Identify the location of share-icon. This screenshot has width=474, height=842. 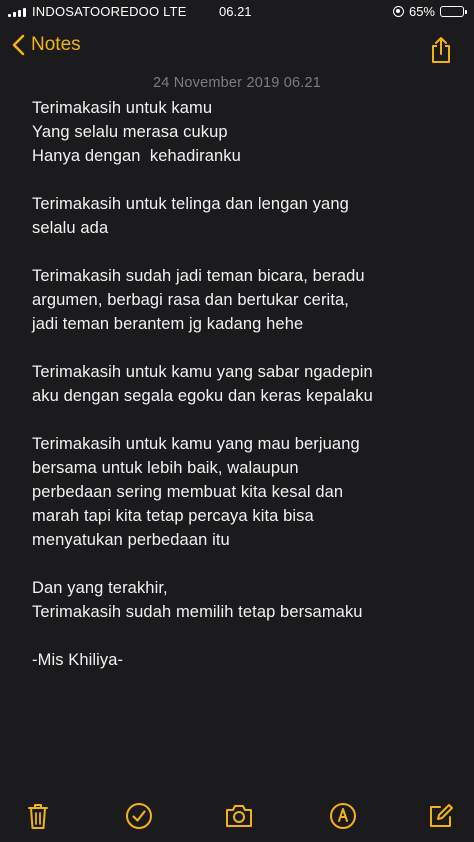
(441, 50).